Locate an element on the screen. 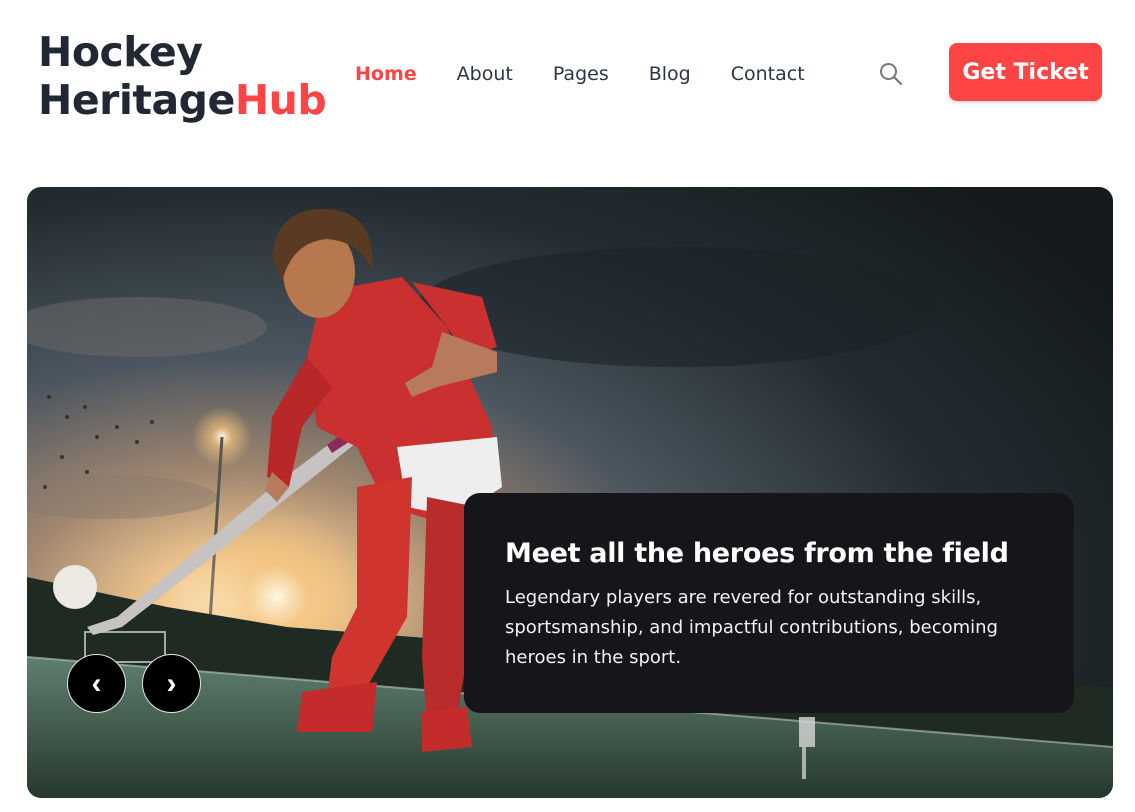  search-icon is located at coordinates (891, 74).